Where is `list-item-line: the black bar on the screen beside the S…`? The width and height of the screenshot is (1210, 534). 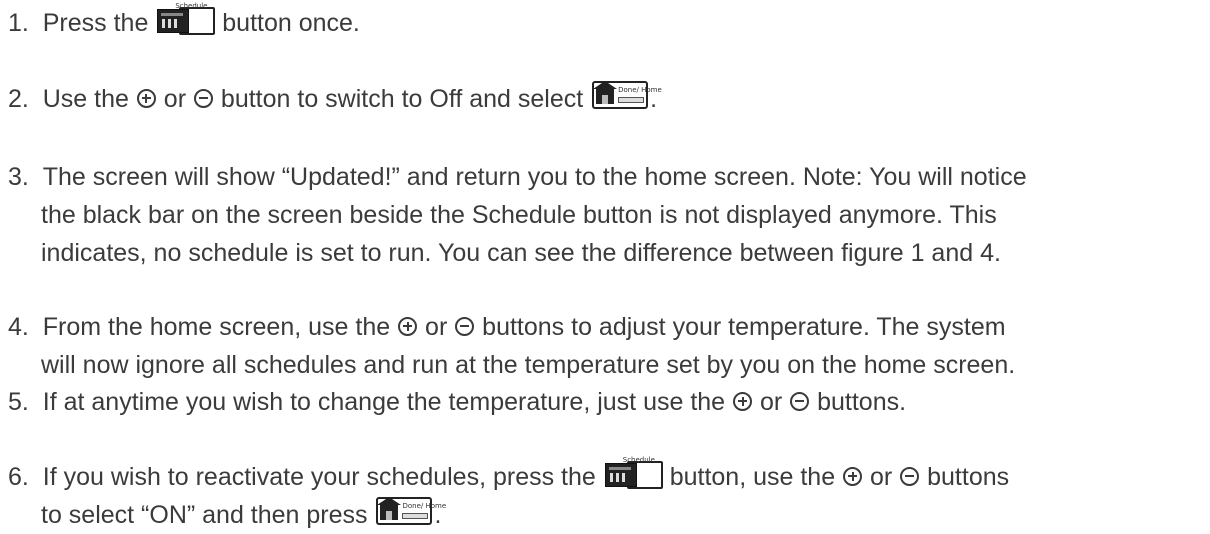
list-item-line: the black bar on the screen beside the S… is located at coordinates (609, 215).